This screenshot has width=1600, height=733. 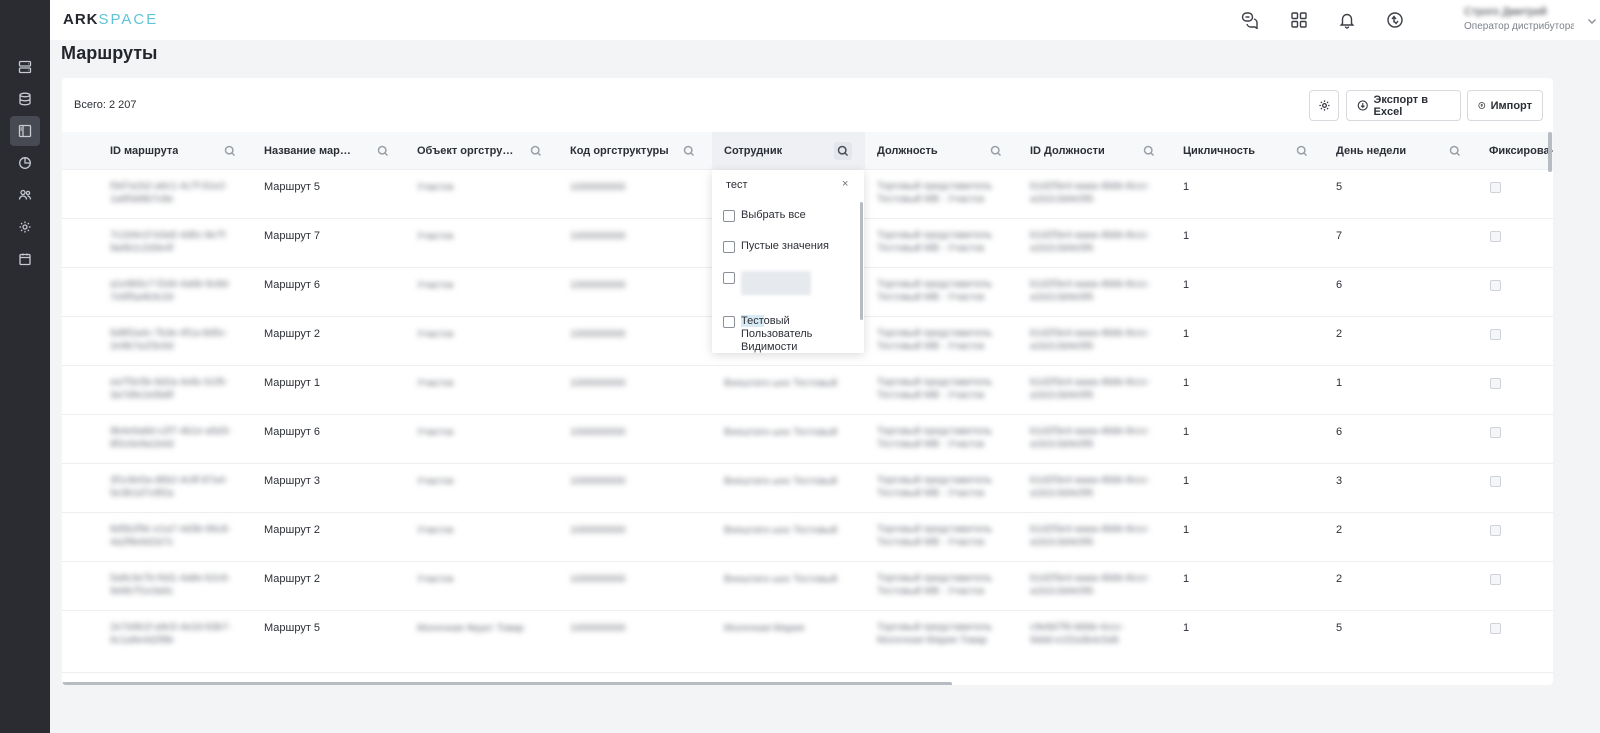 I want to click on export-excel-button: Экспорт в Excel, so click(x=1403, y=105).